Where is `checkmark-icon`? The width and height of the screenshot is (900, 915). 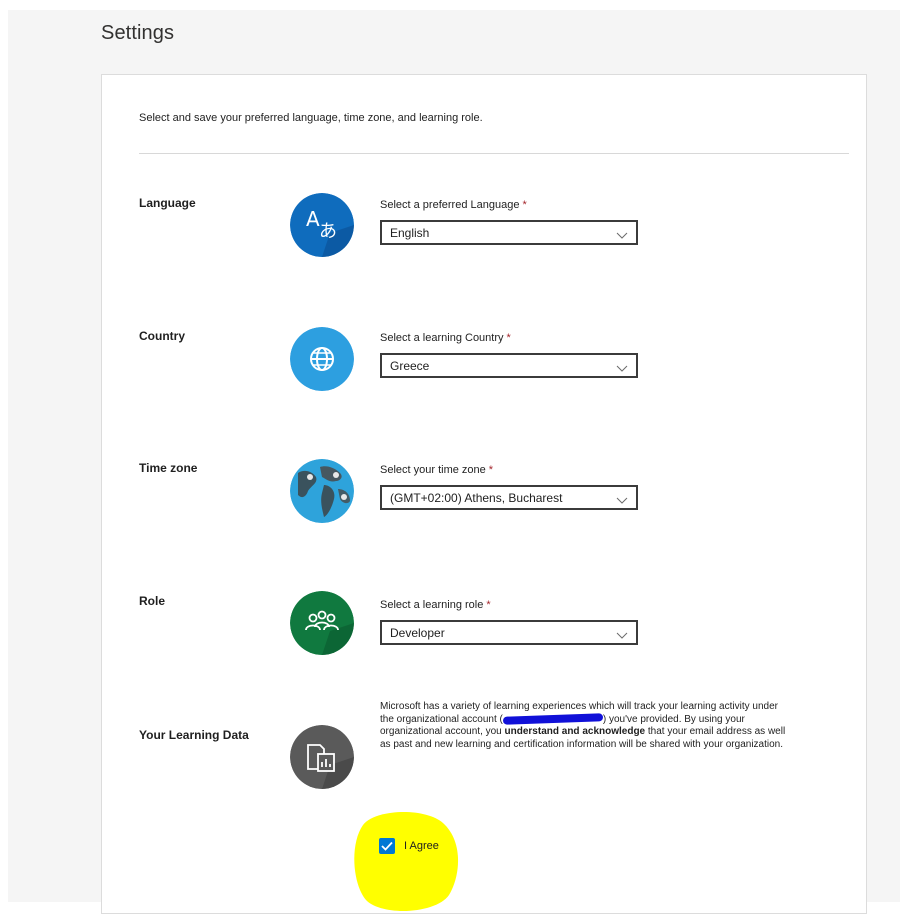 checkmark-icon is located at coordinates (387, 846).